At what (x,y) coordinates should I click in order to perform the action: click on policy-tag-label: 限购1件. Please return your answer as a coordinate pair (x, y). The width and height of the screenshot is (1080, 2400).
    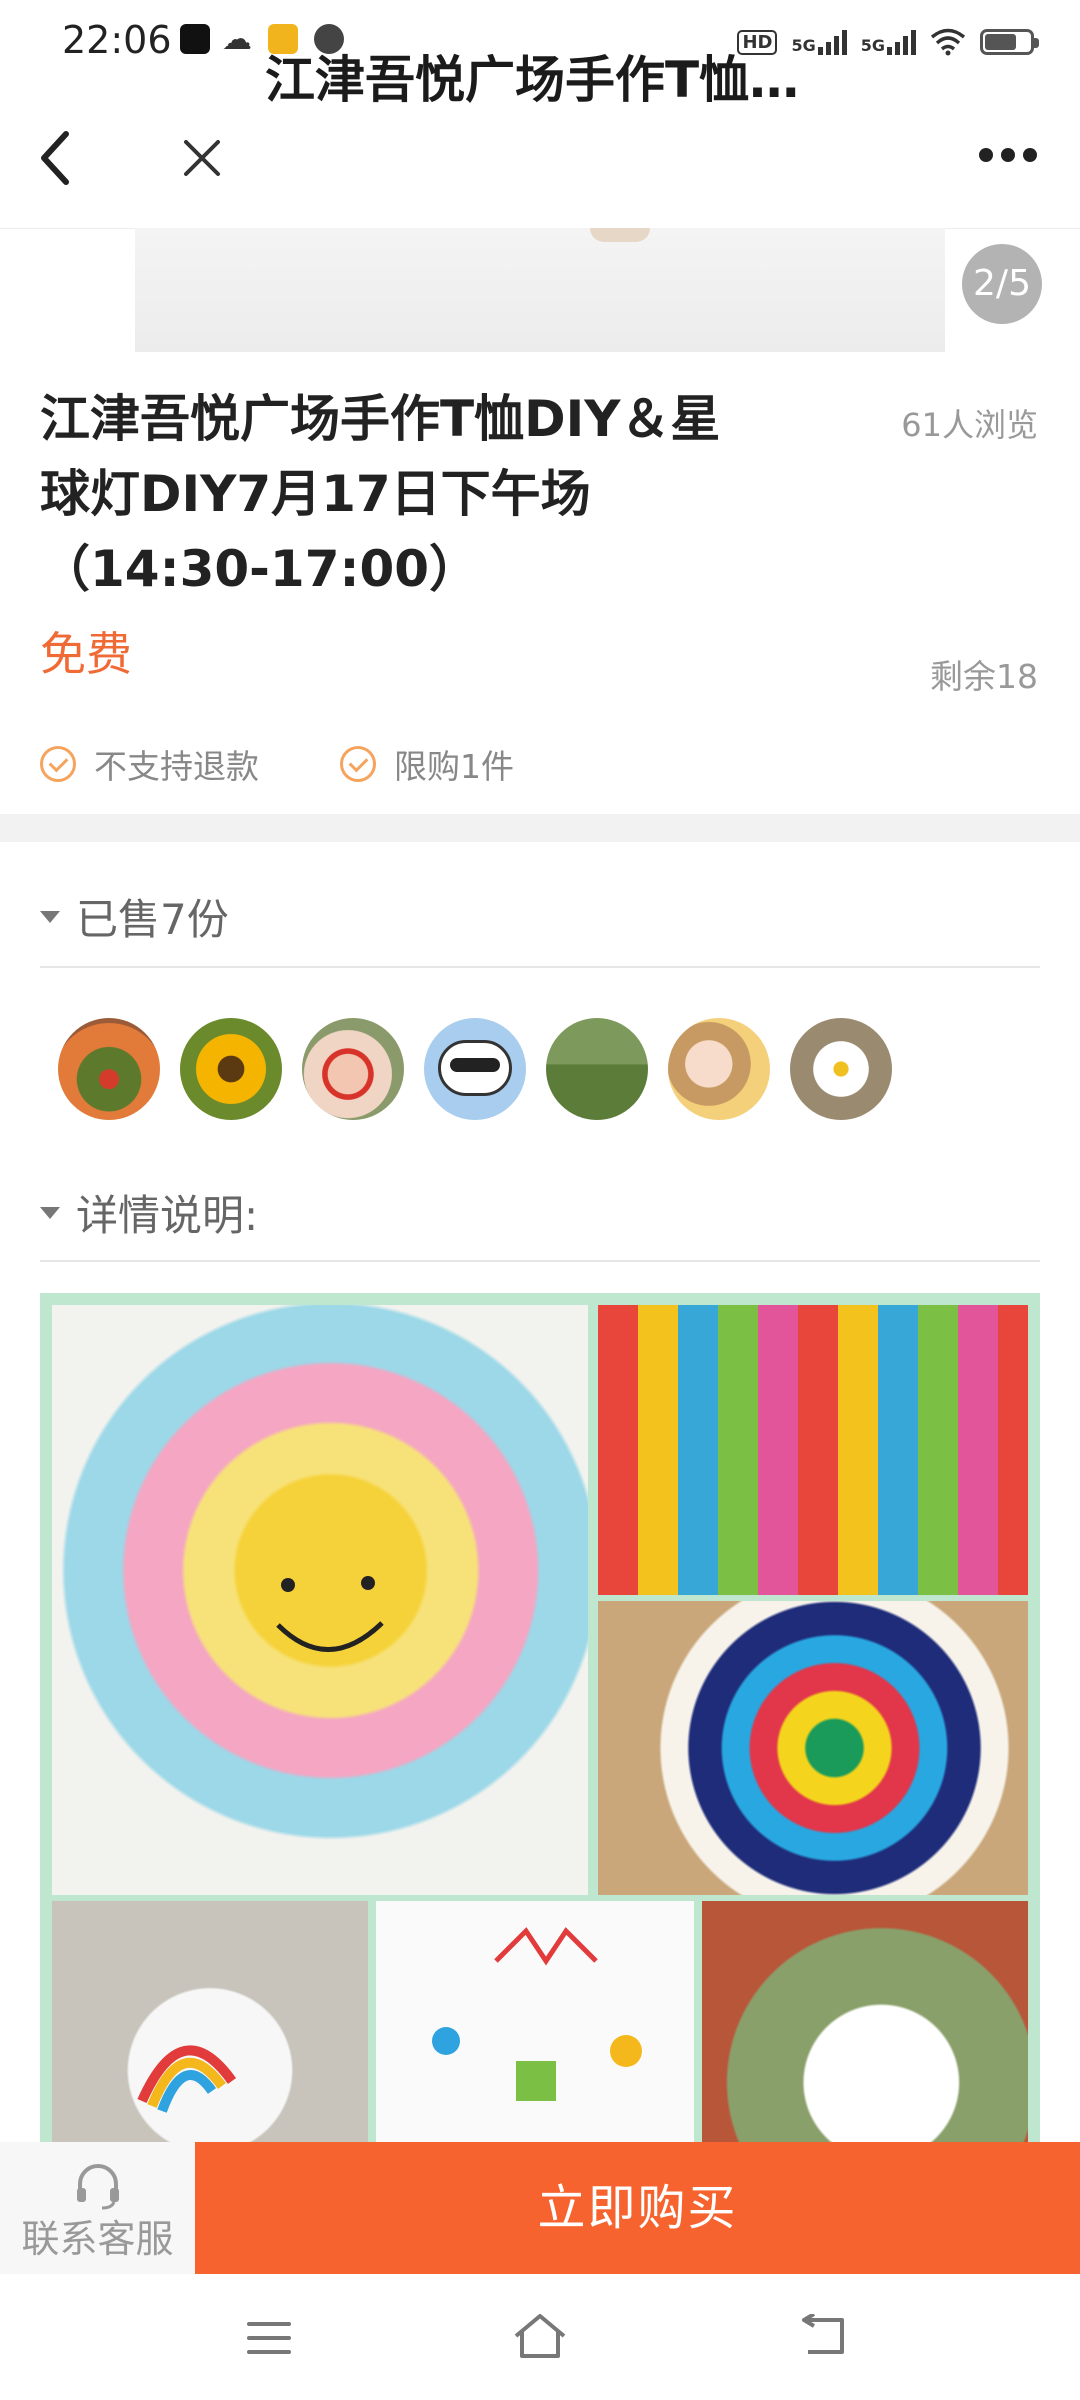
    Looking at the image, I should click on (454, 766).